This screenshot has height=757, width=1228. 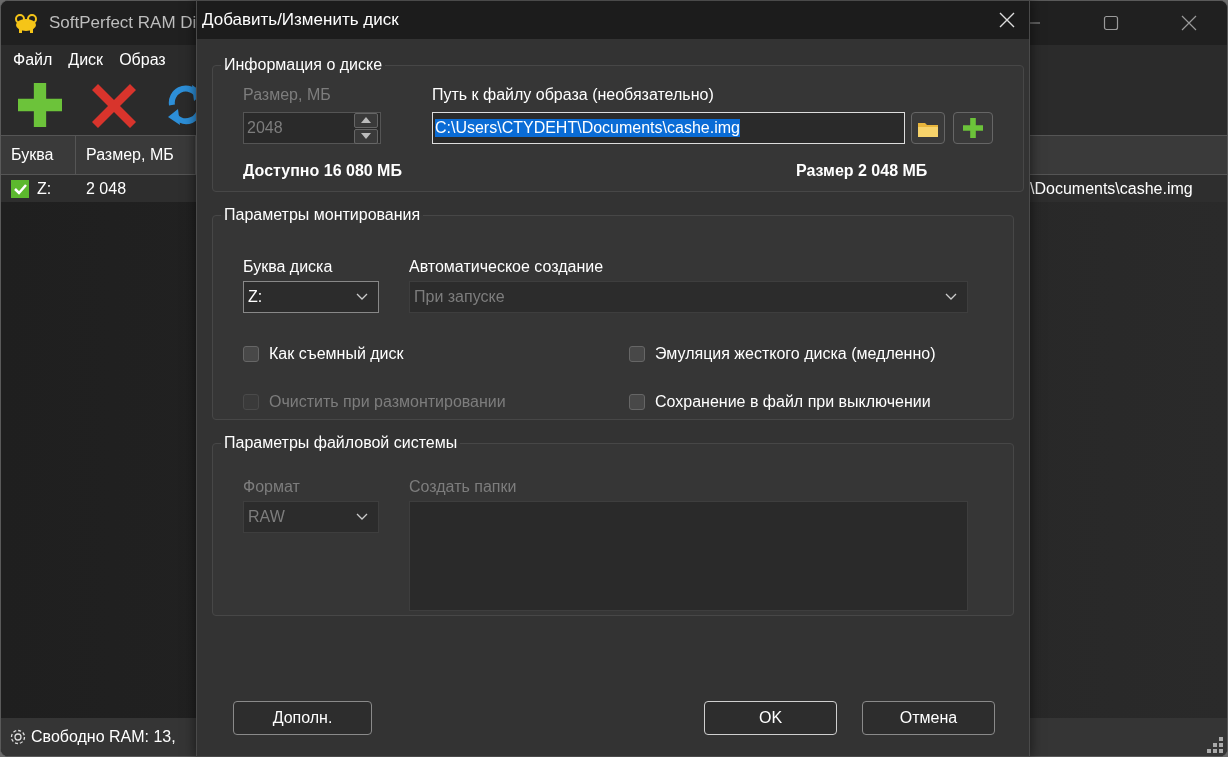 What do you see at coordinates (33, 60) in the screenshot?
I see `menu-item: Файл` at bounding box center [33, 60].